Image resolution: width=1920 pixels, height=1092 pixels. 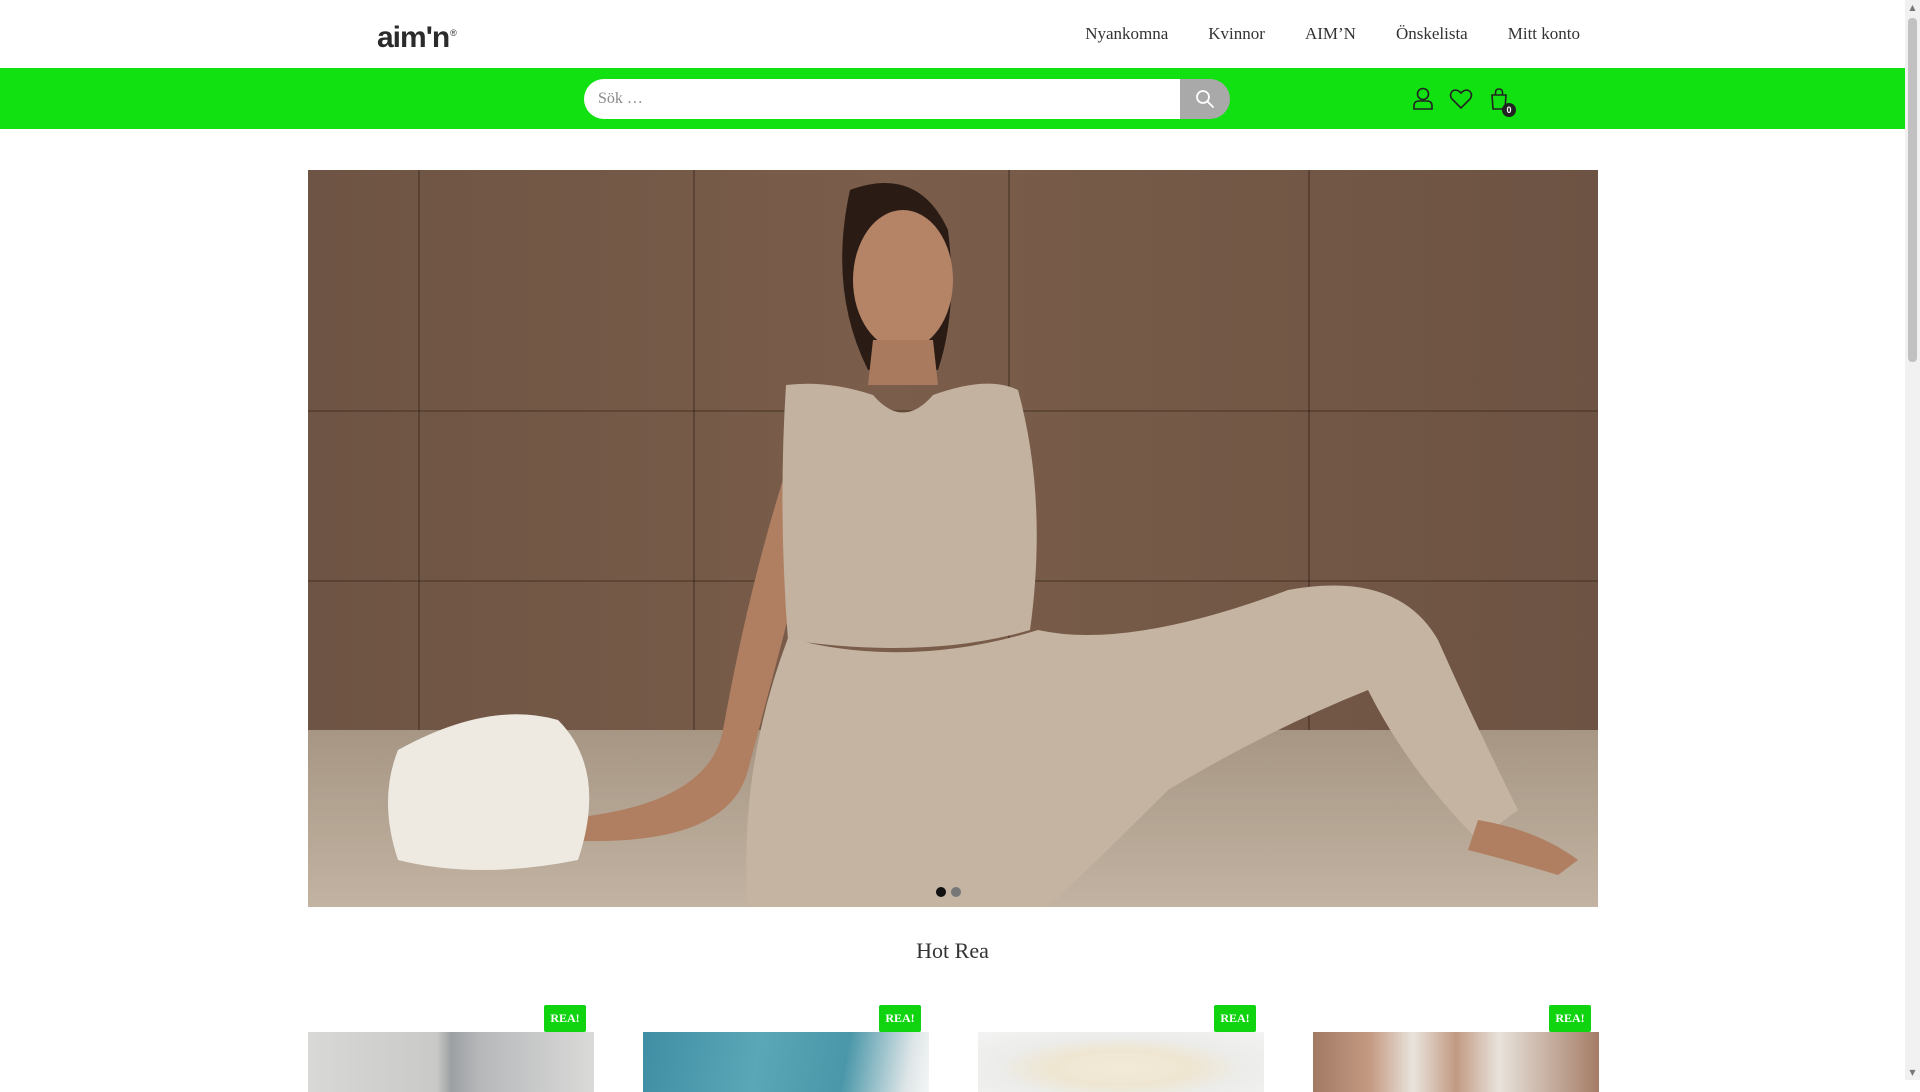 What do you see at coordinates (1544, 34) in the screenshot?
I see `nav-item-my-account: Mitt konto` at bounding box center [1544, 34].